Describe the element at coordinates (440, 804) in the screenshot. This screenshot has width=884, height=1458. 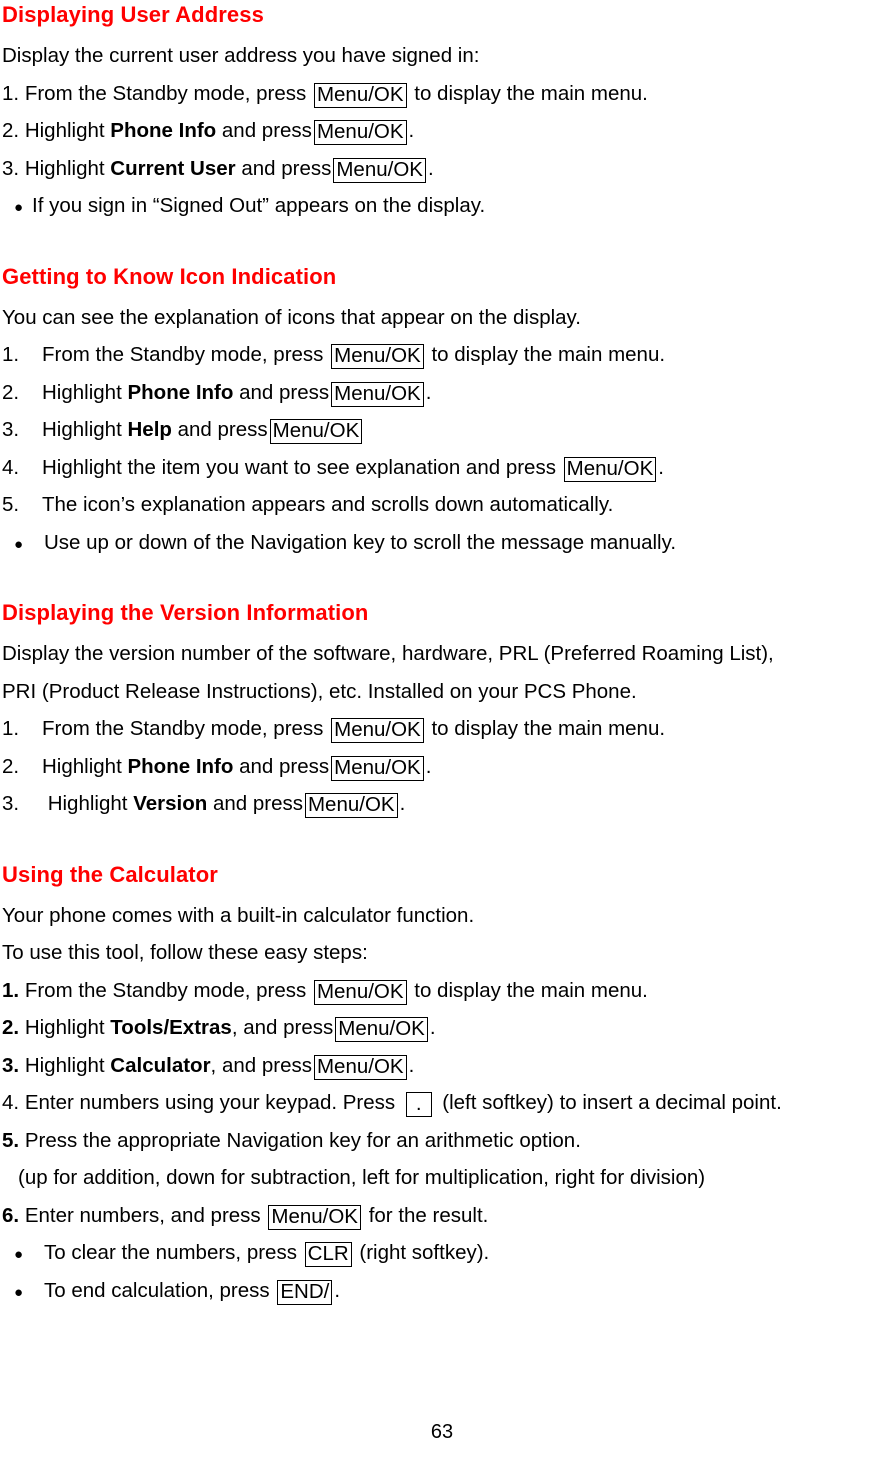
I see `section3-step-3: 3. Highlight Version and press Menu/OK.` at that location.